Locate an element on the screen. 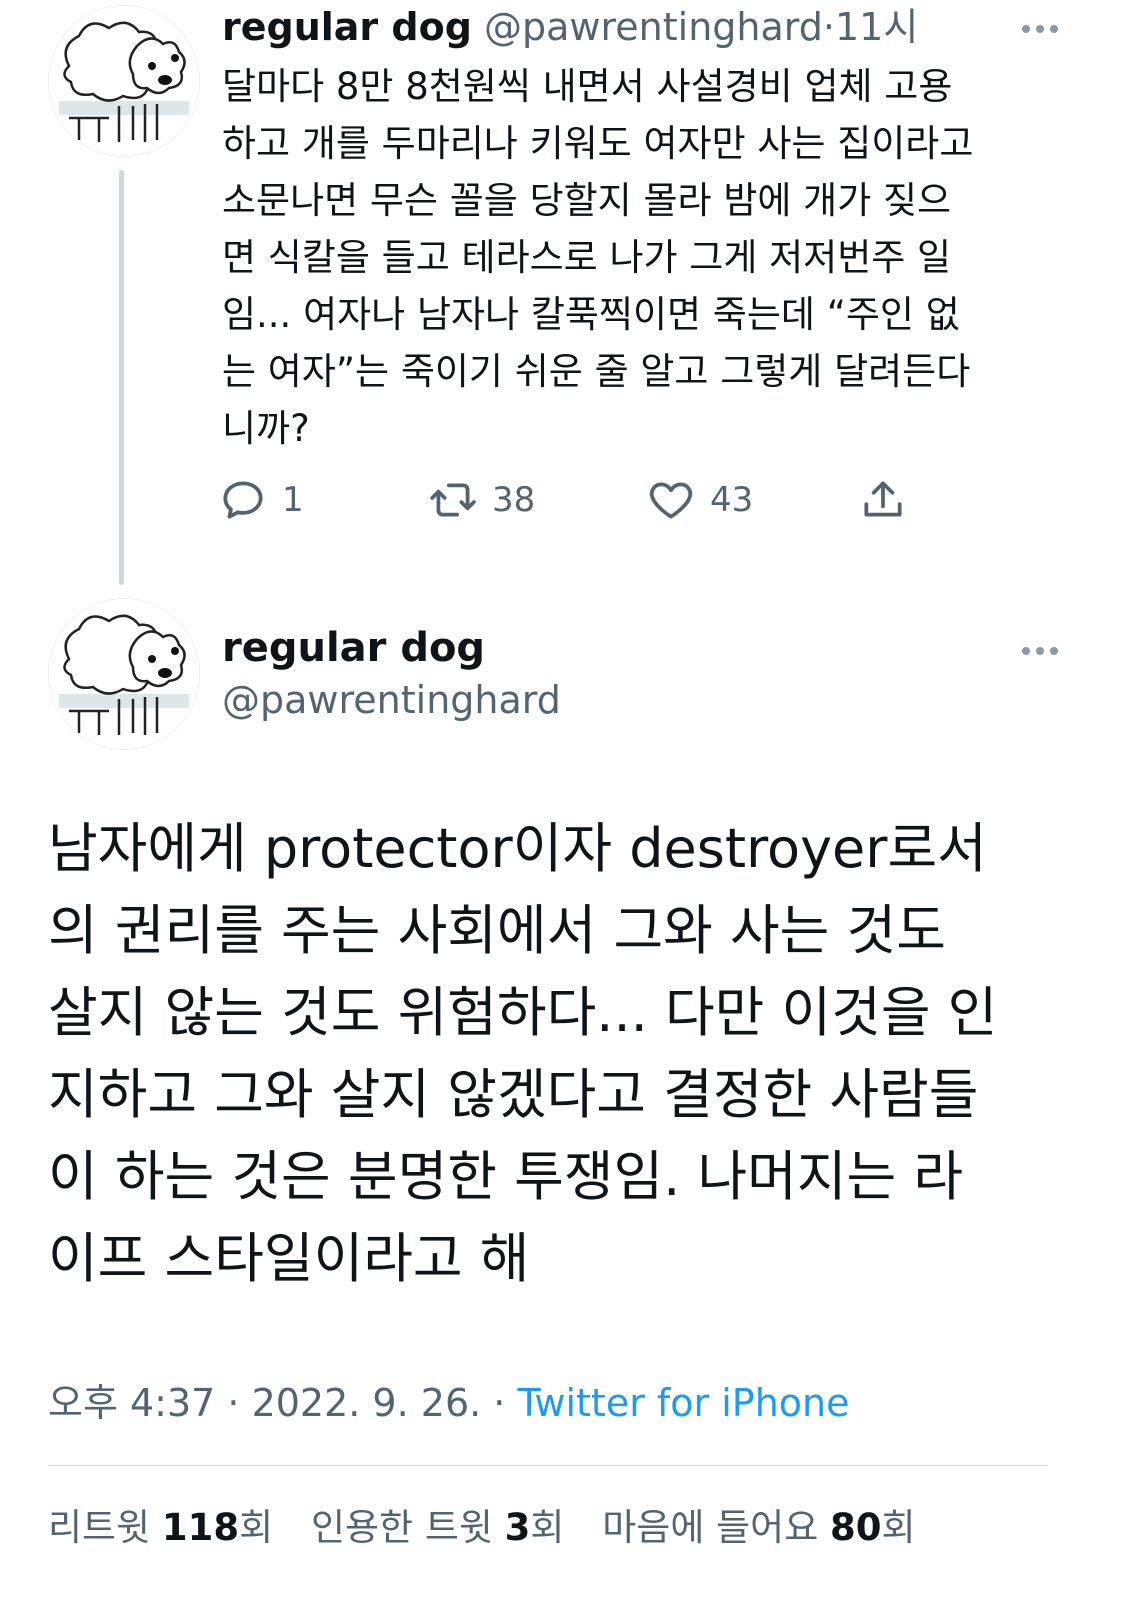  parent-tweet-header: regular dog @pawrentinghard·11시 is located at coordinates (570, 27).